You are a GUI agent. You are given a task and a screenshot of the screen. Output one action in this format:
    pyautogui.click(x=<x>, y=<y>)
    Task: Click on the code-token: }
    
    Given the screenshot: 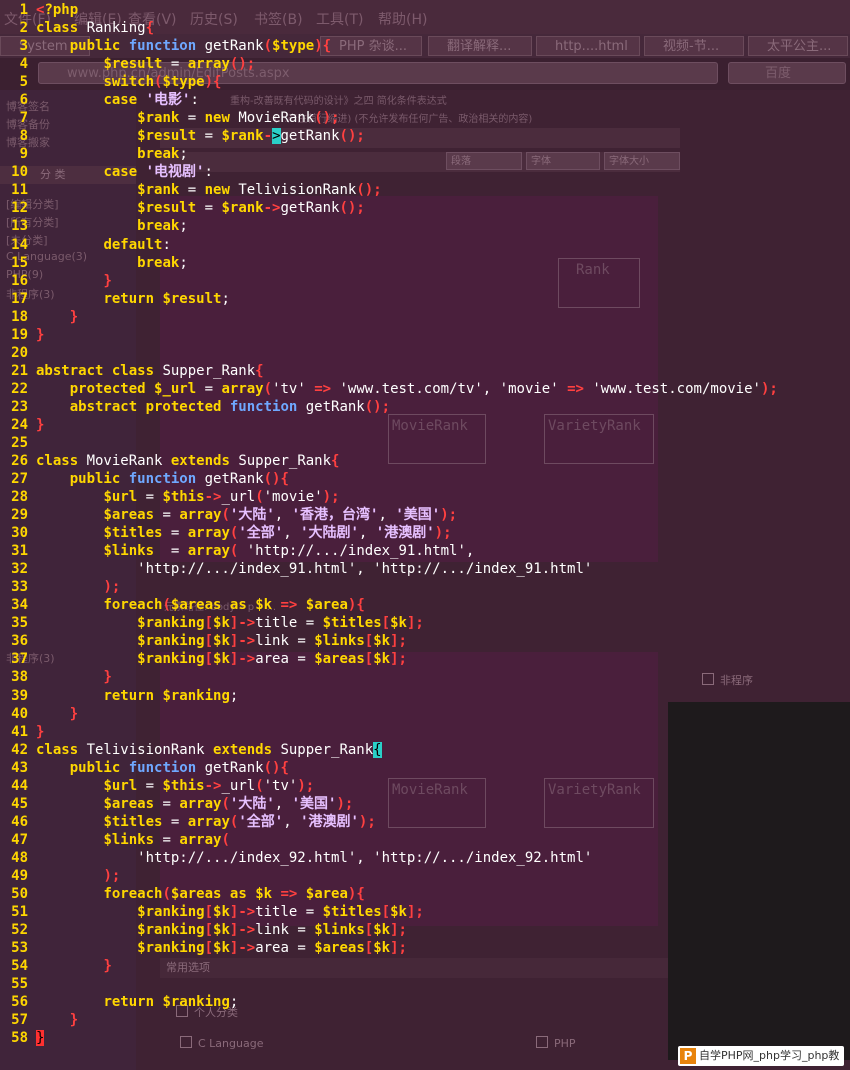 What is the action you would take?
    pyautogui.click(x=40, y=1038)
    